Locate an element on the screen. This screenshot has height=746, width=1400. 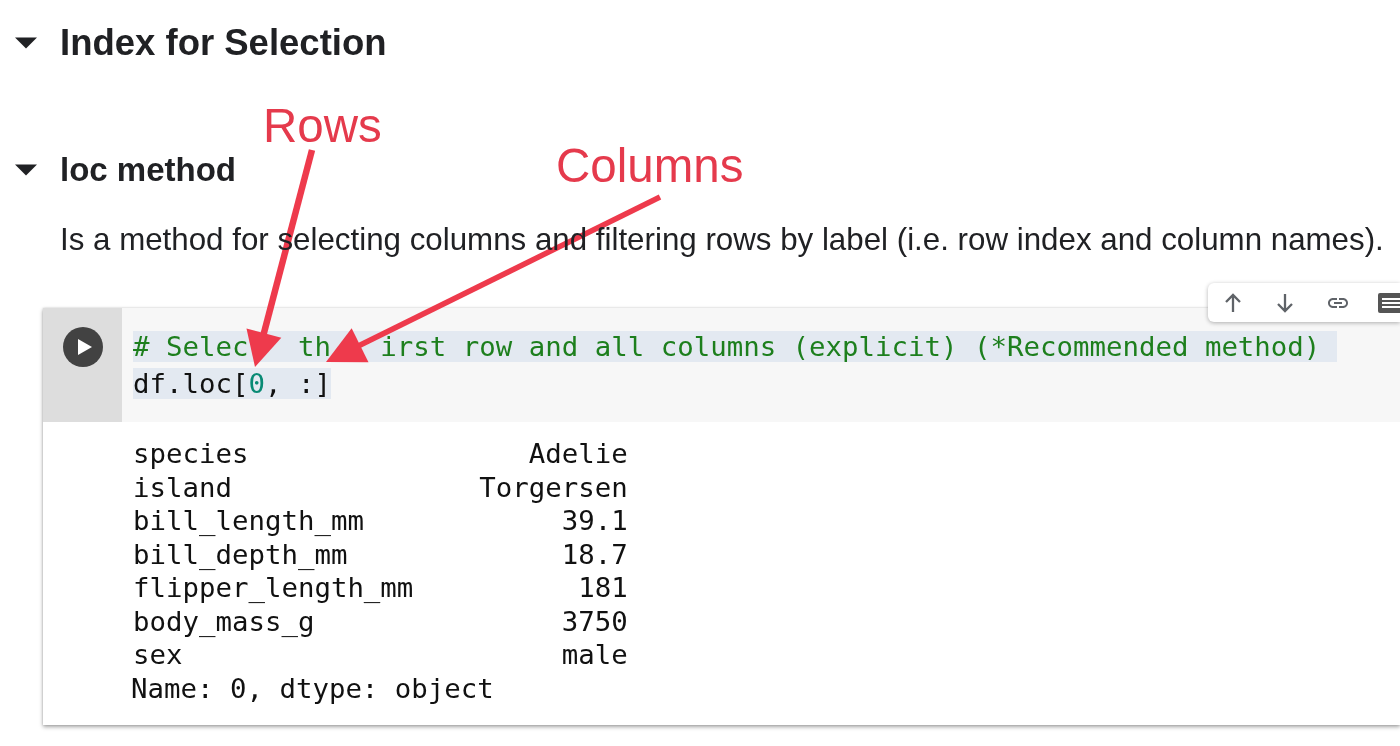
output-label: flipper_length_mm is located at coordinates (273, 588).